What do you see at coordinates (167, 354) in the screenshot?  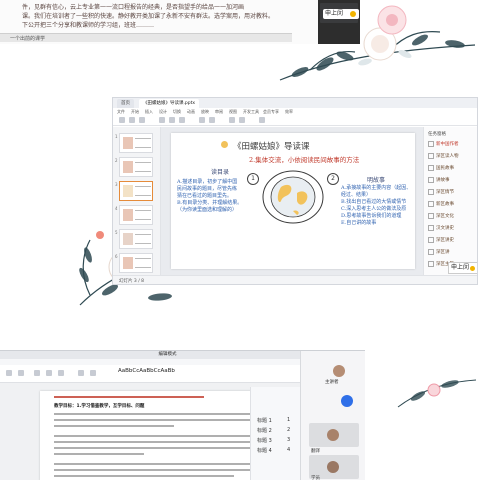 I see `window-title: 编辑模式` at bounding box center [167, 354].